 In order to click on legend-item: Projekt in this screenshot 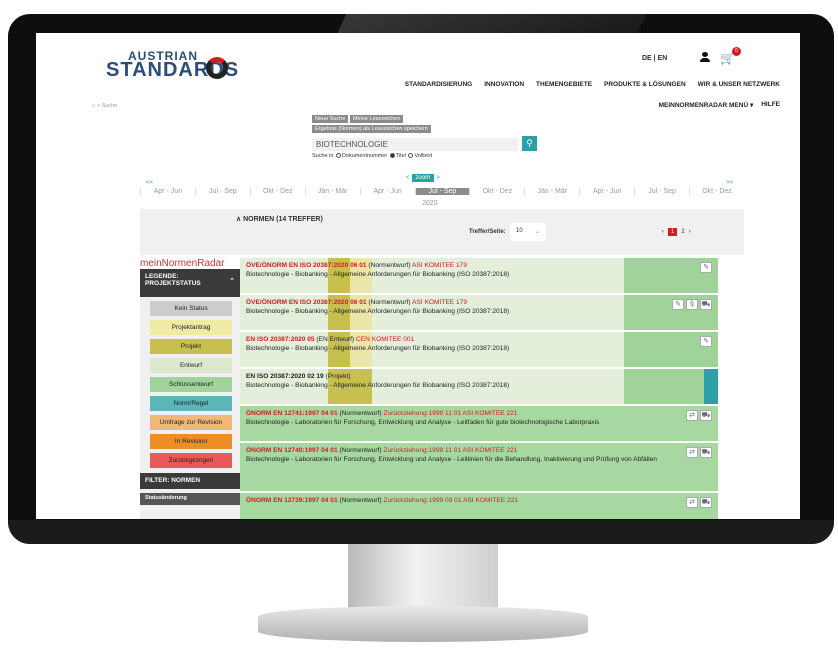, I will do `click(191, 346)`.